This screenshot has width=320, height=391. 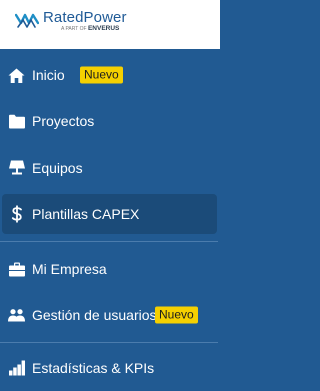 I want to click on brand-name: RatedPower, so click(x=85, y=17).